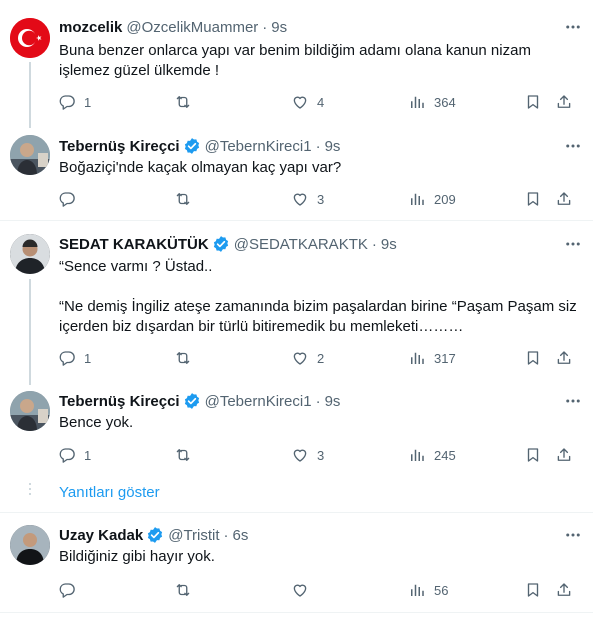 This screenshot has height=620, width=593. I want to click on timestamp: 6s, so click(241, 535).